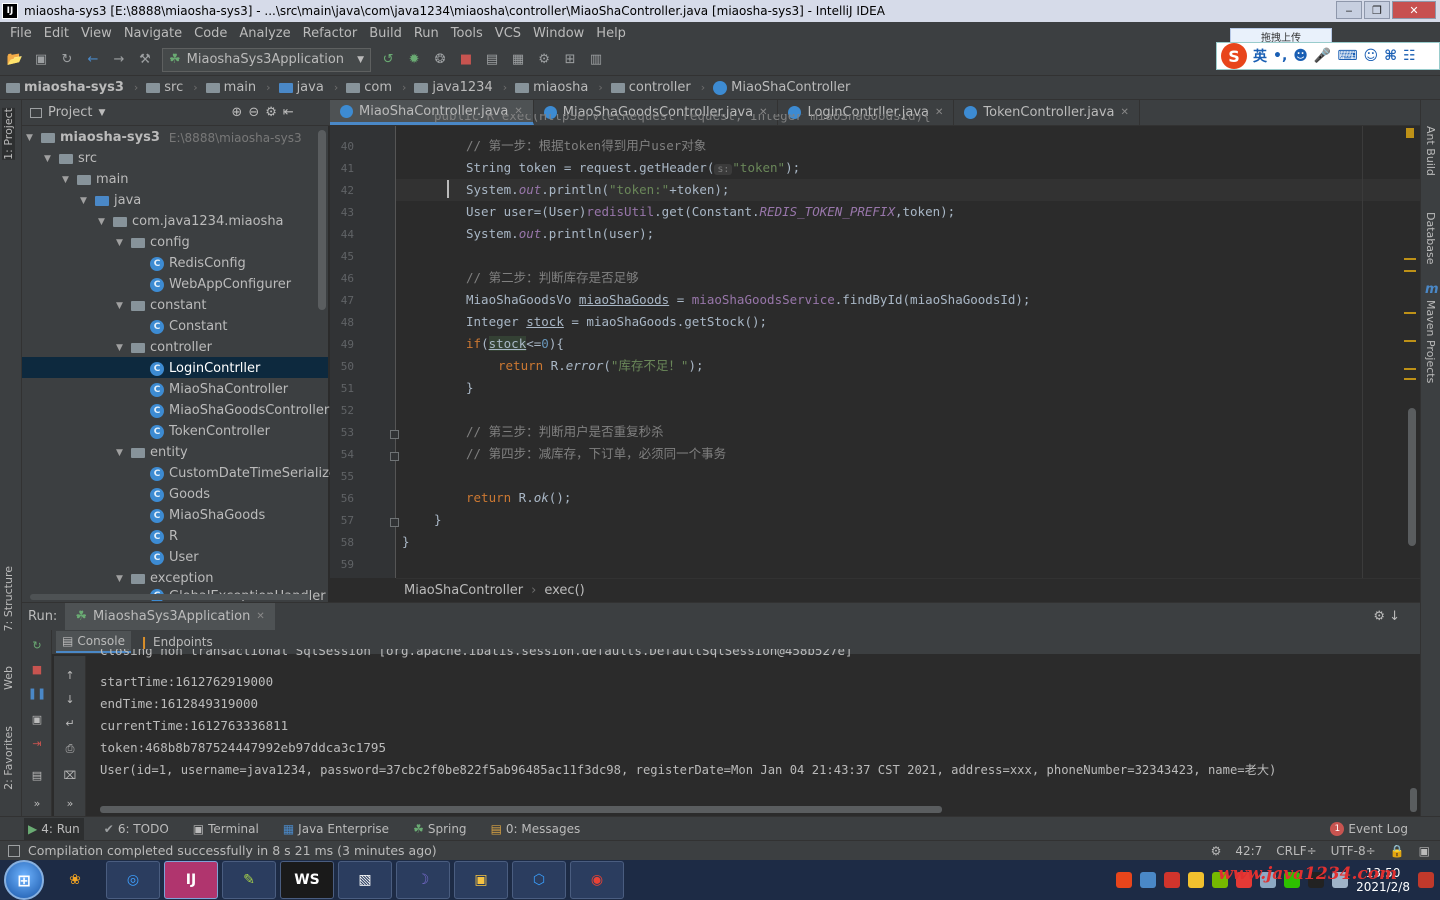 Image resolution: width=1440 pixels, height=900 pixels. What do you see at coordinates (226, 829) in the screenshot?
I see `terminal-tool-button: ▣ Terminal` at bounding box center [226, 829].